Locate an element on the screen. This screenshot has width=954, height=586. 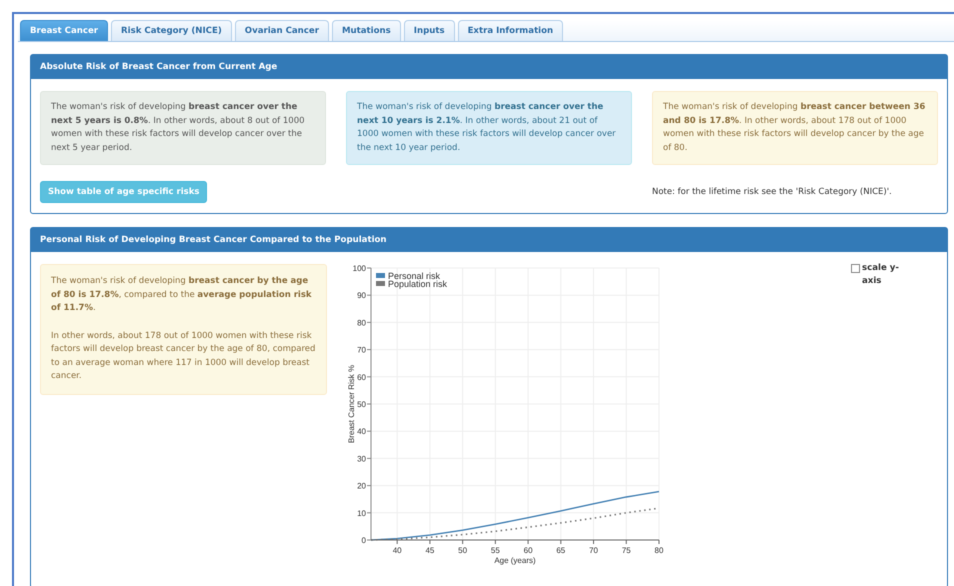
panel-title: Personal Risk of Developing Breast Cancer Compared to the Population is located at coordinates (489, 240).